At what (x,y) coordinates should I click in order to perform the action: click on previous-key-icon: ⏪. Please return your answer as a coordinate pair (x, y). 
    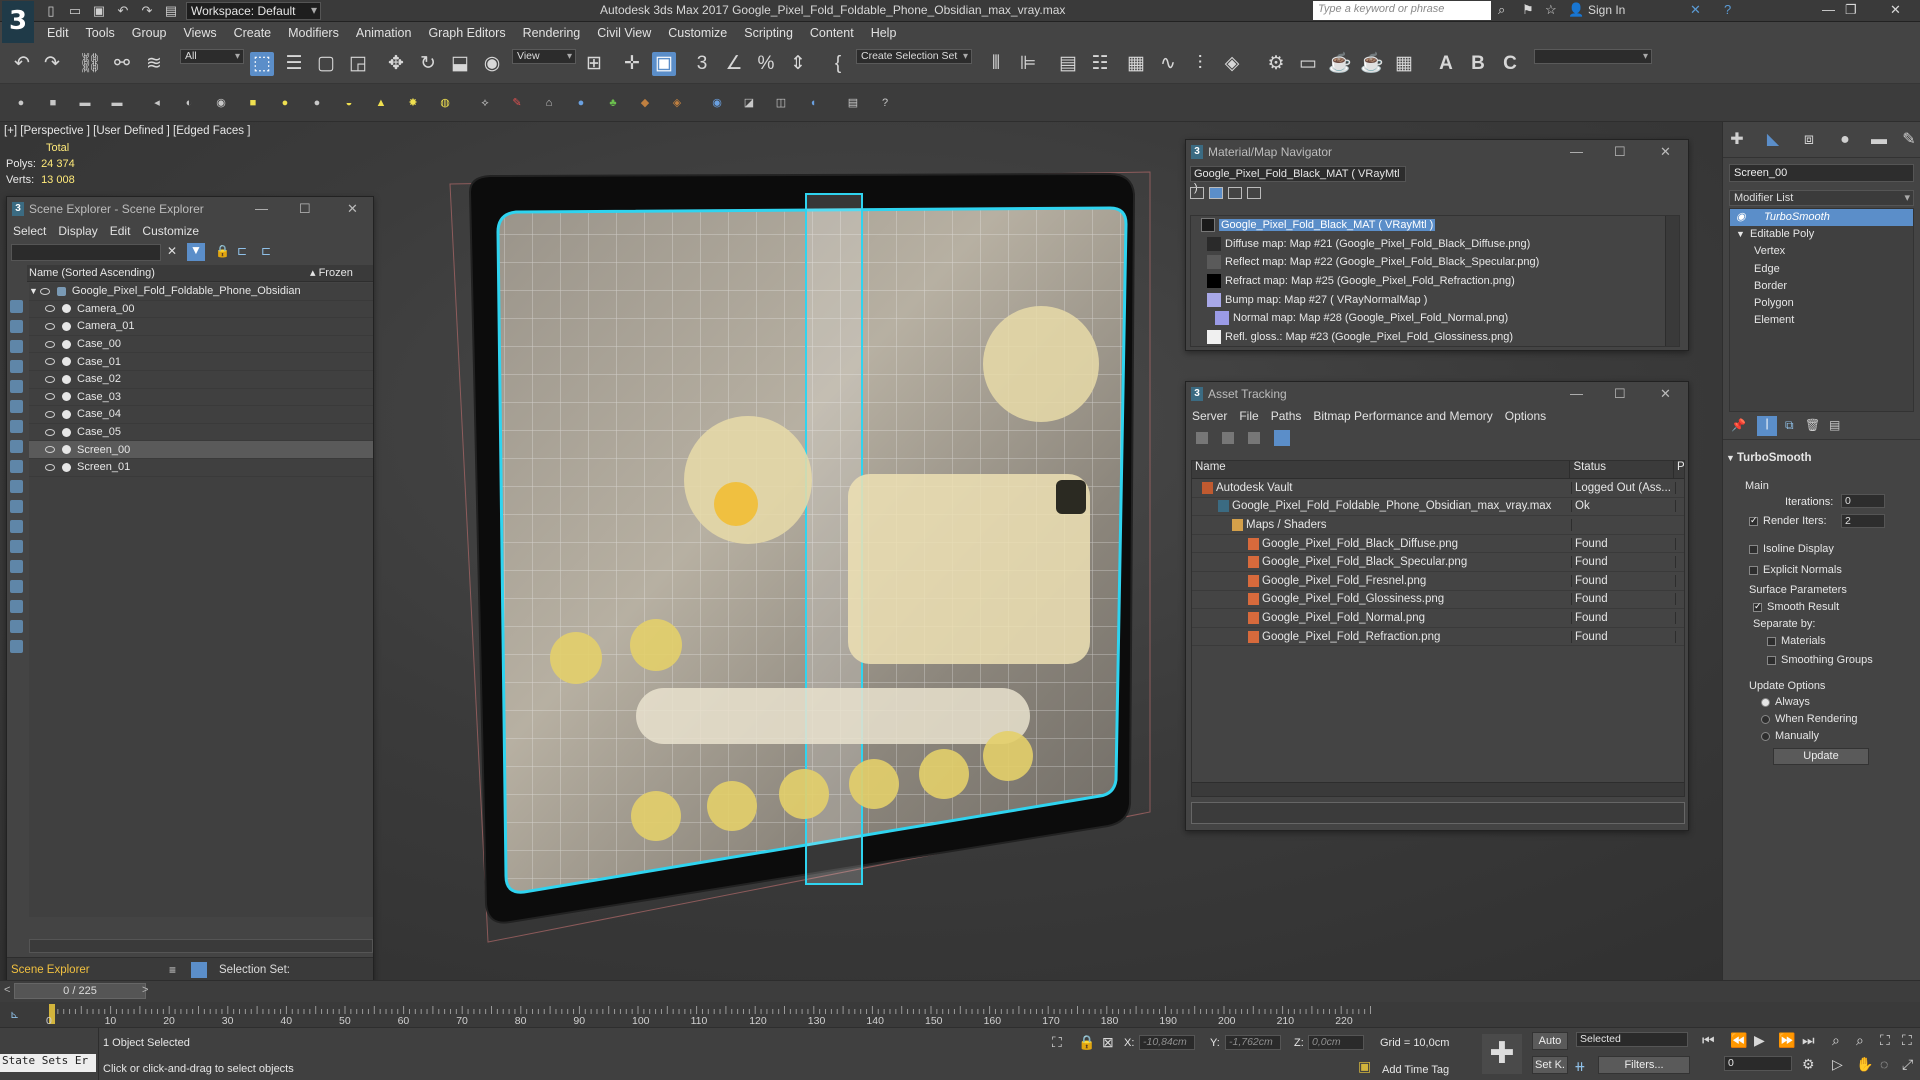
    Looking at the image, I should click on (1738, 1040).